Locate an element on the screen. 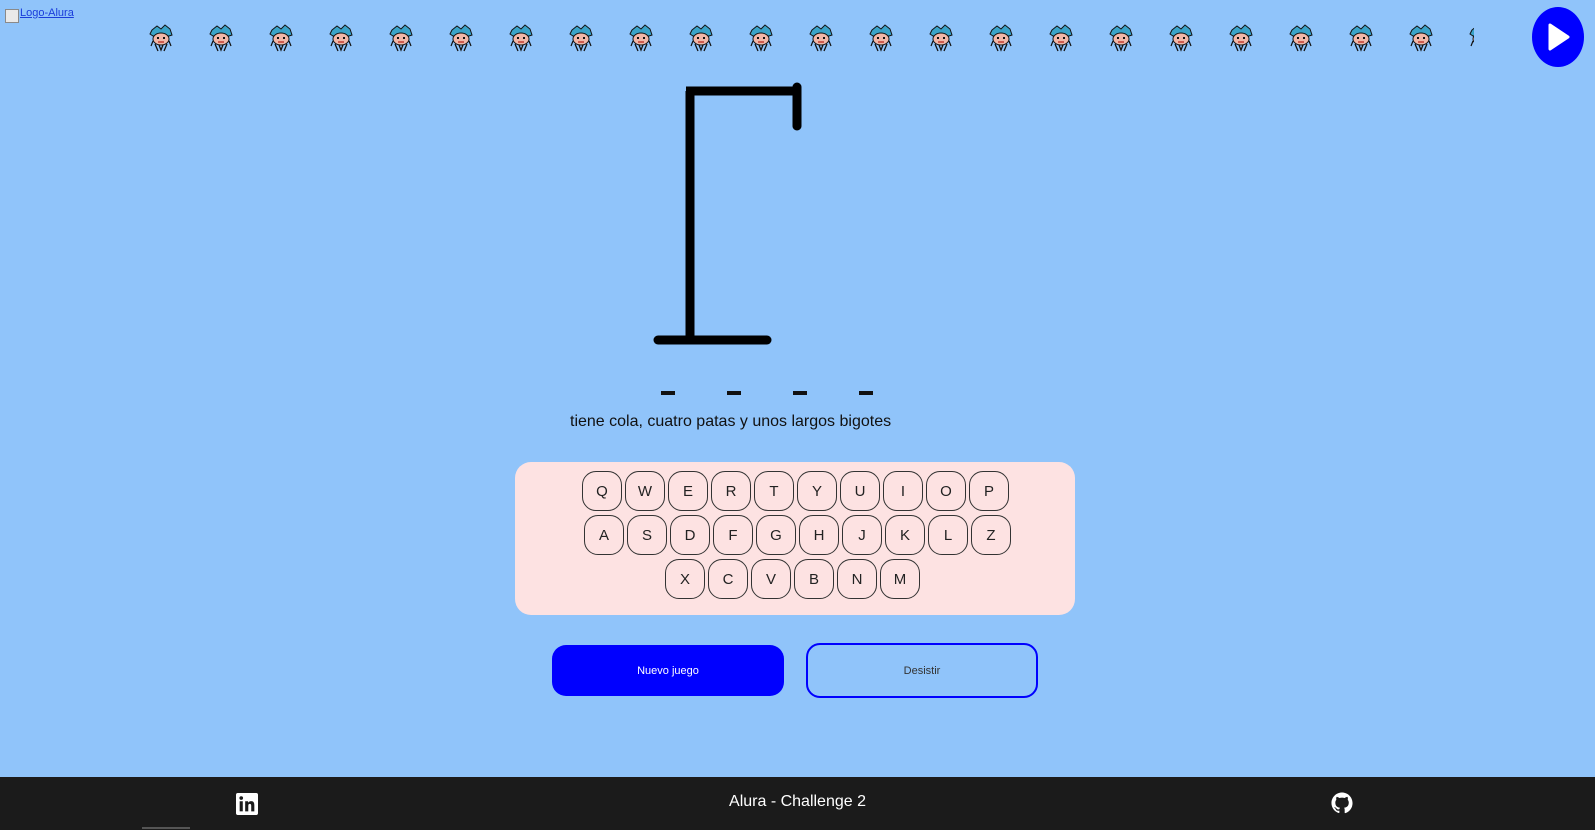 The width and height of the screenshot is (1595, 830). keyboard-row-3: XCVBNM is located at coordinates (792, 579).